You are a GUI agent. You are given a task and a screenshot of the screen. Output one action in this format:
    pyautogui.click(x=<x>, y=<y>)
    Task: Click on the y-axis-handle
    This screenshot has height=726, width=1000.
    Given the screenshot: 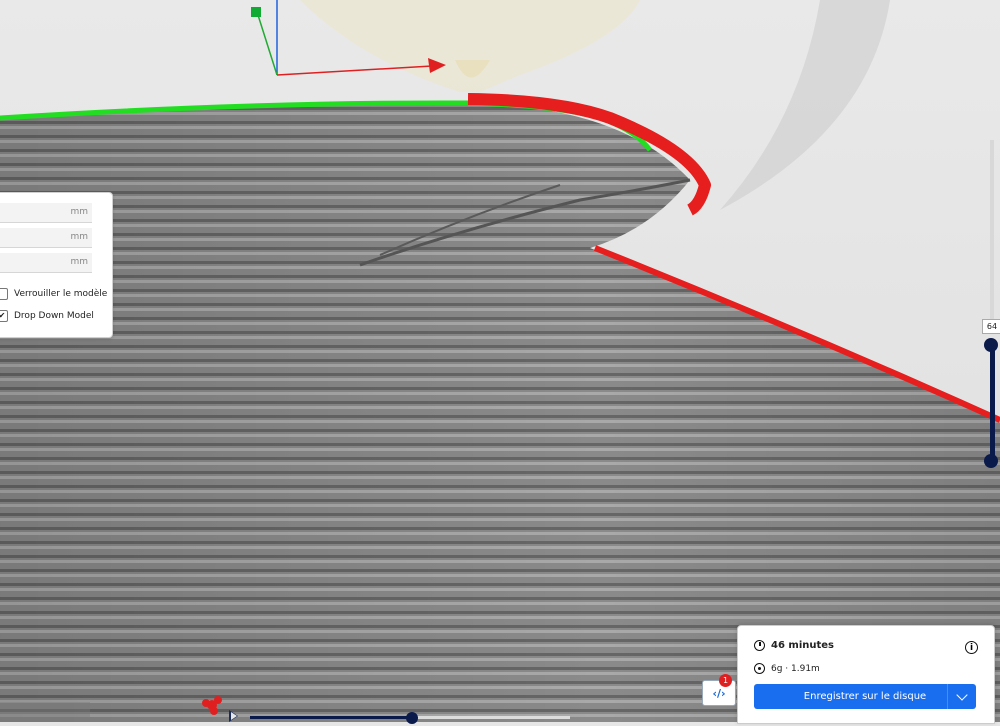 What is the action you would take?
    pyautogui.click(x=256, y=12)
    